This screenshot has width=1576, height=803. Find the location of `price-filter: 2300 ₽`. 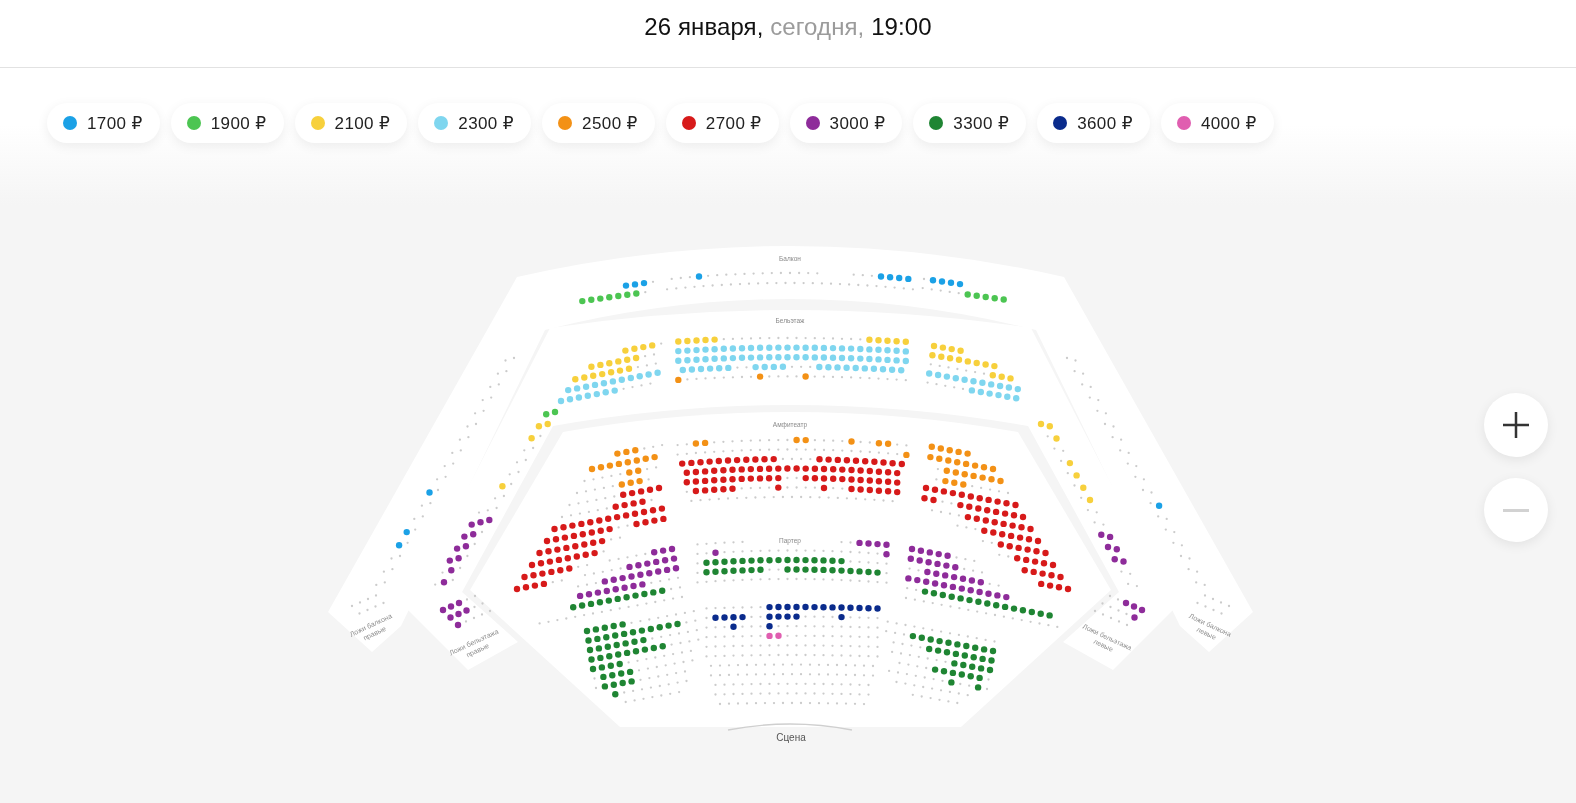

price-filter: 2300 ₽ is located at coordinates (475, 123).